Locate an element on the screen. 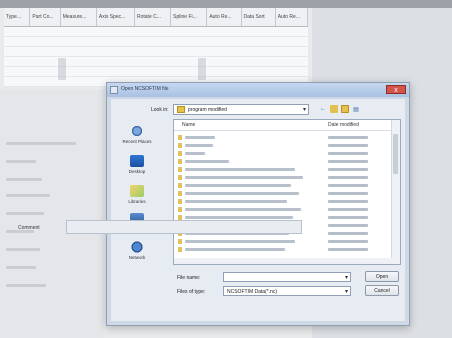 This screenshot has height=338, width=452. file-name-input: ▾ is located at coordinates (287, 277).